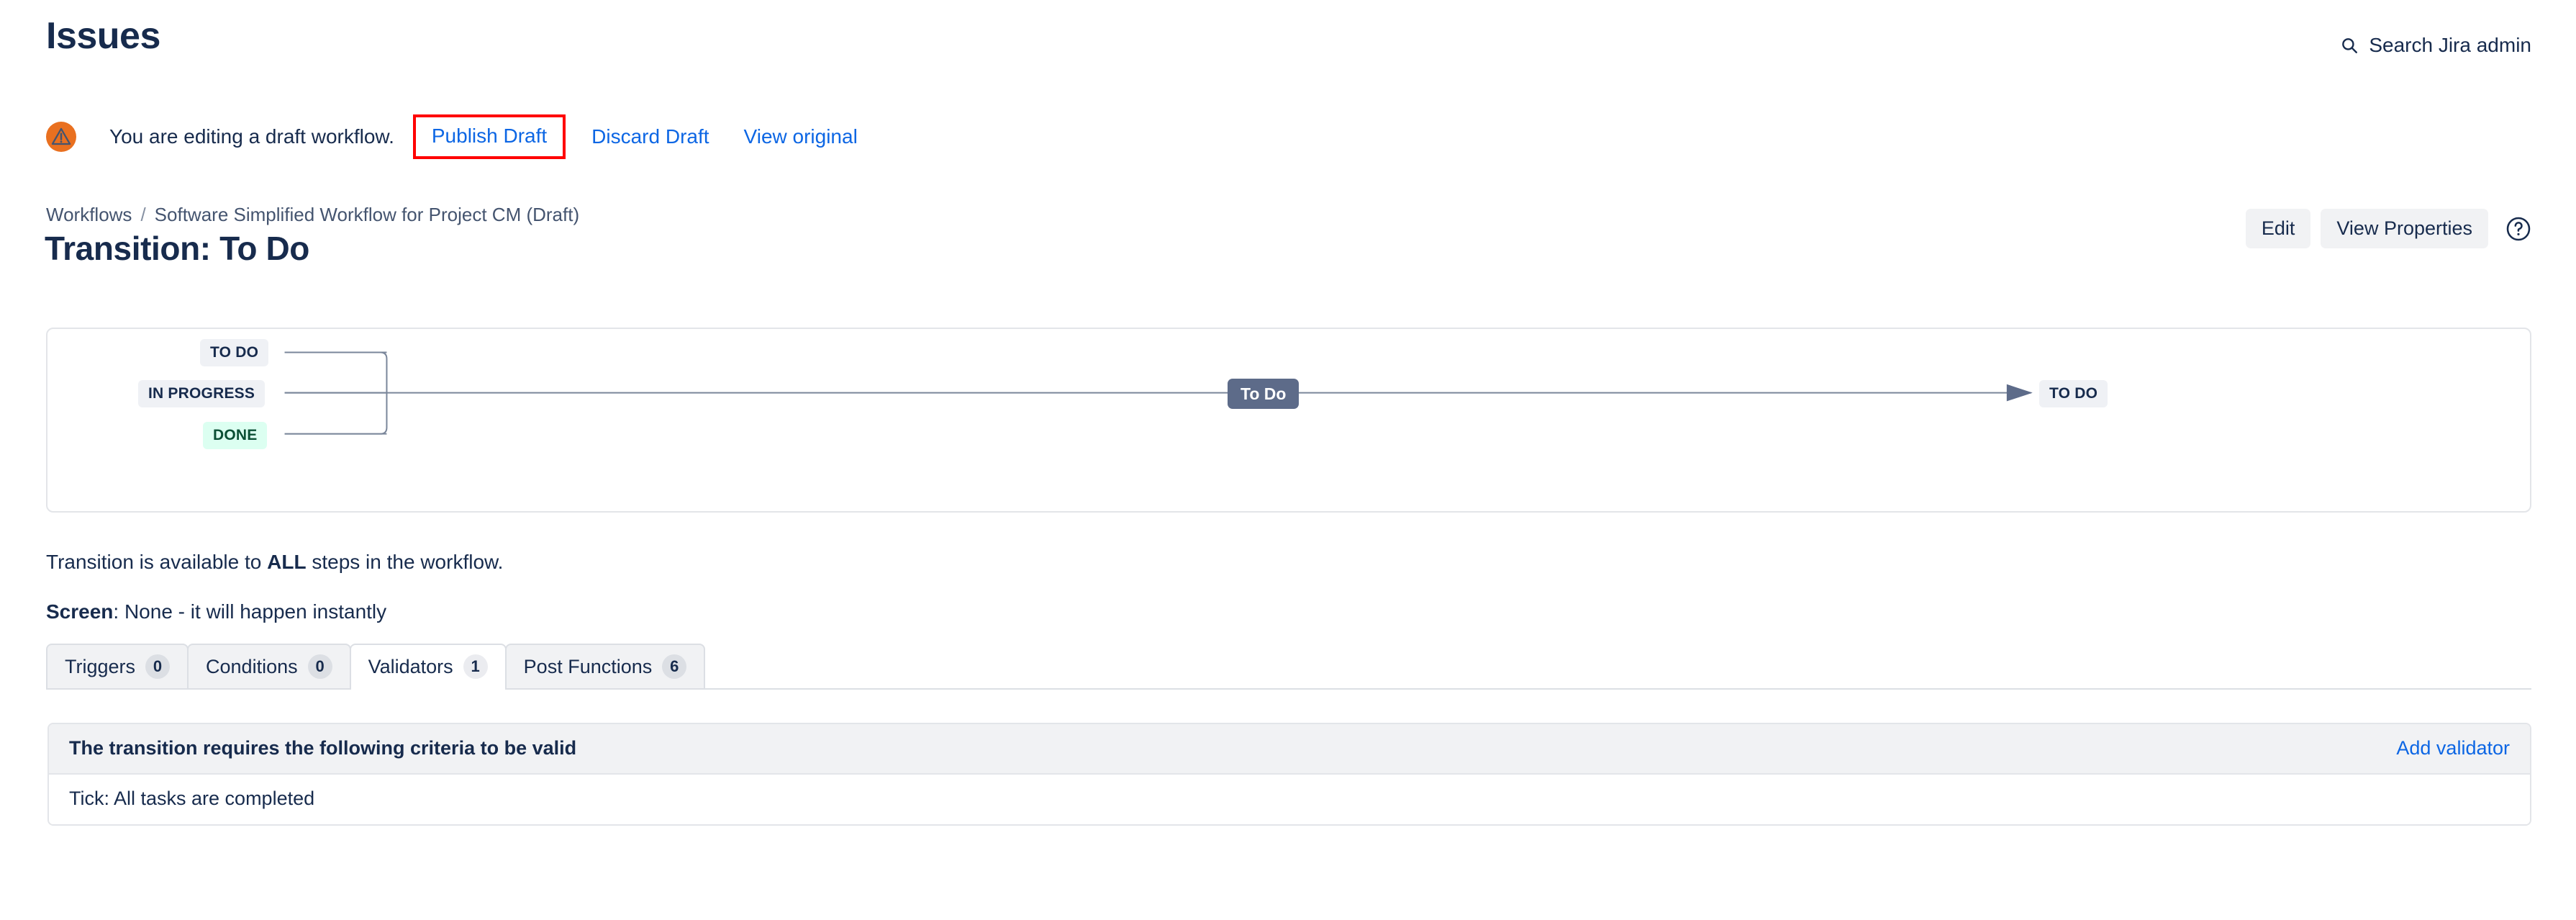 Image resolution: width=2576 pixels, height=920 pixels. Describe the element at coordinates (2349, 45) in the screenshot. I see `search-icon` at that location.